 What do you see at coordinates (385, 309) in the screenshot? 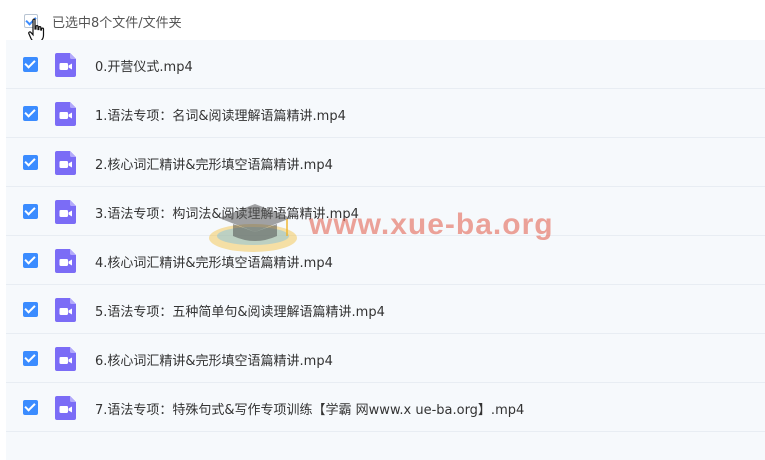
I see `file-row: 5.语法专项：五种简单句&阅读理解语篇精讲.mp4` at bounding box center [385, 309].